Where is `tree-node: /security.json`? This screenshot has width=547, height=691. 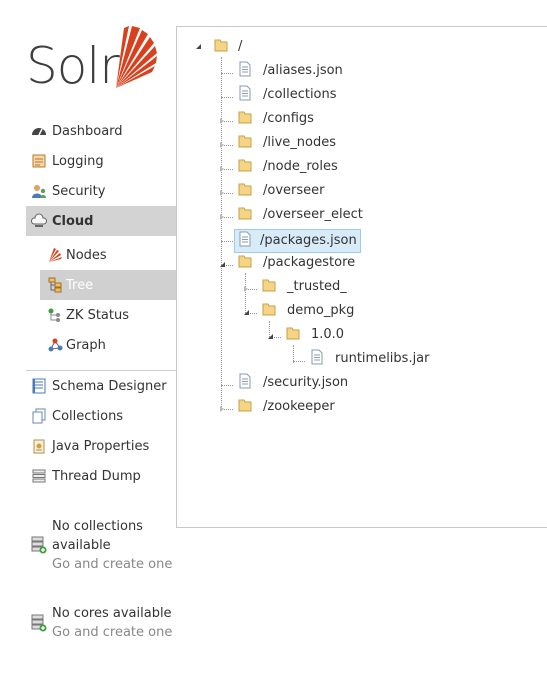
tree-node: /security.json is located at coordinates (294, 383).